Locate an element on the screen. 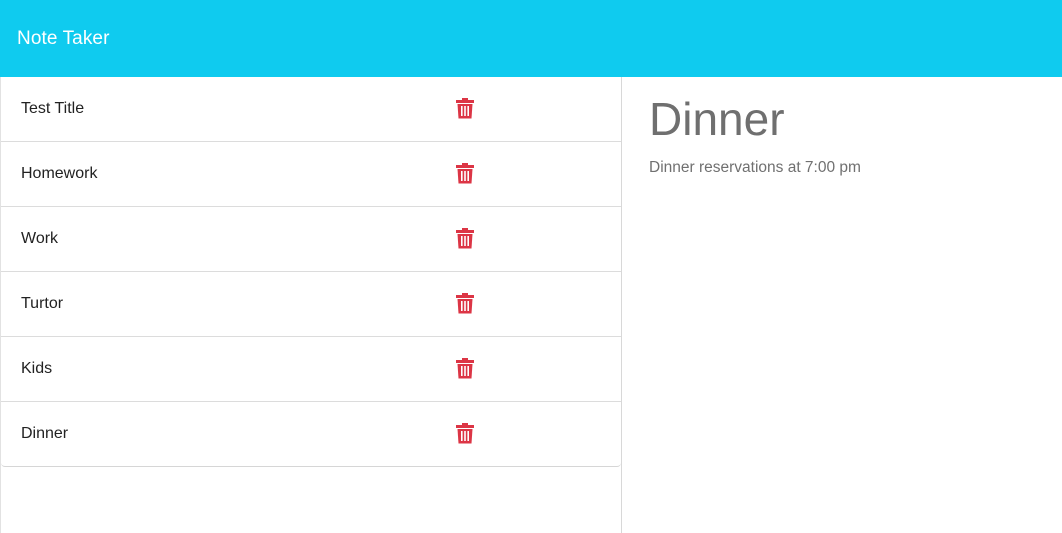 The height and width of the screenshot is (533, 1062). list-item: Test Title is located at coordinates (311, 109).